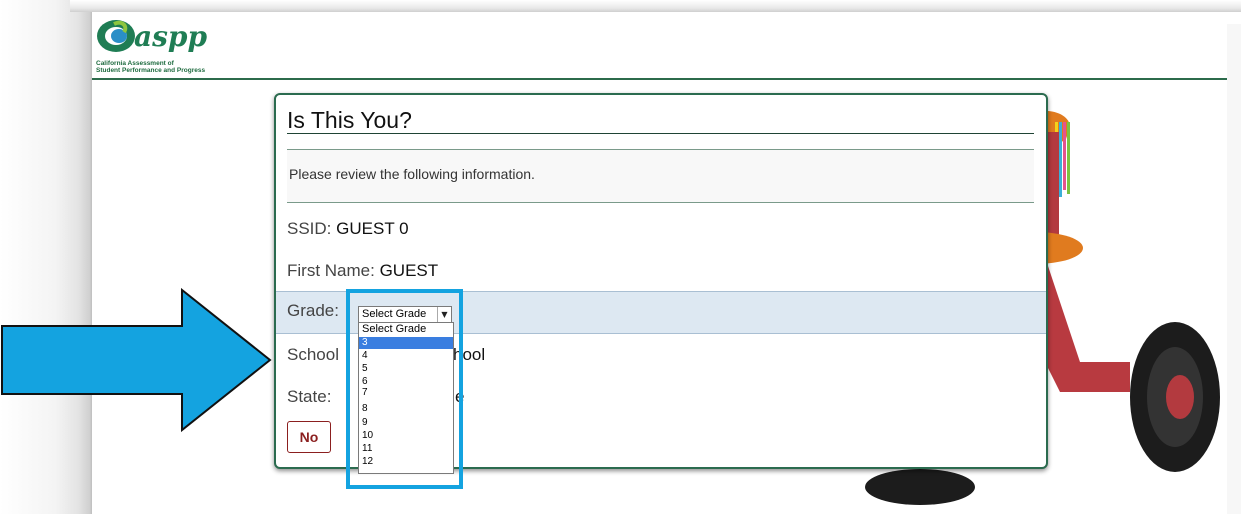 Image resolution: width=1241 pixels, height=514 pixels. Describe the element at coordinates (660, 202) in the screenshot. I see `notice-divider` at that location.